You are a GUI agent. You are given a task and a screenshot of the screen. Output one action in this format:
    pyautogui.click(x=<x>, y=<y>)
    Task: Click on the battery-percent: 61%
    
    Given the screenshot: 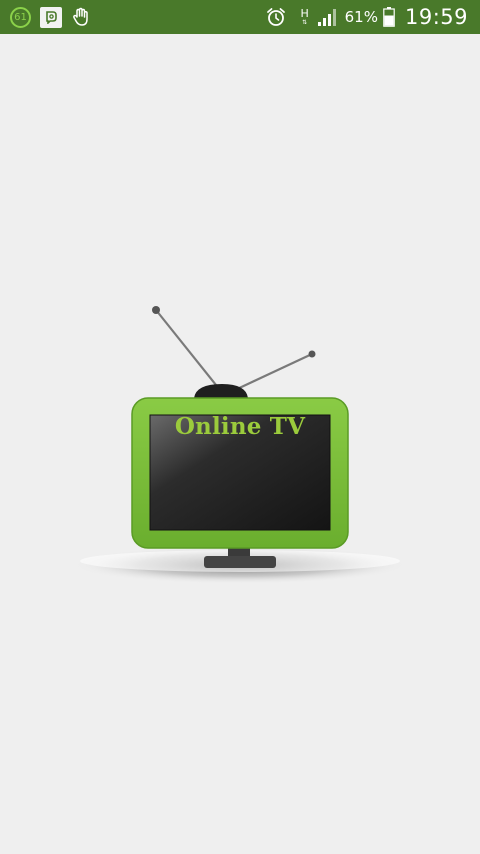 What is the action you would take?
    pyautogui.click(x=361, y=17)
    